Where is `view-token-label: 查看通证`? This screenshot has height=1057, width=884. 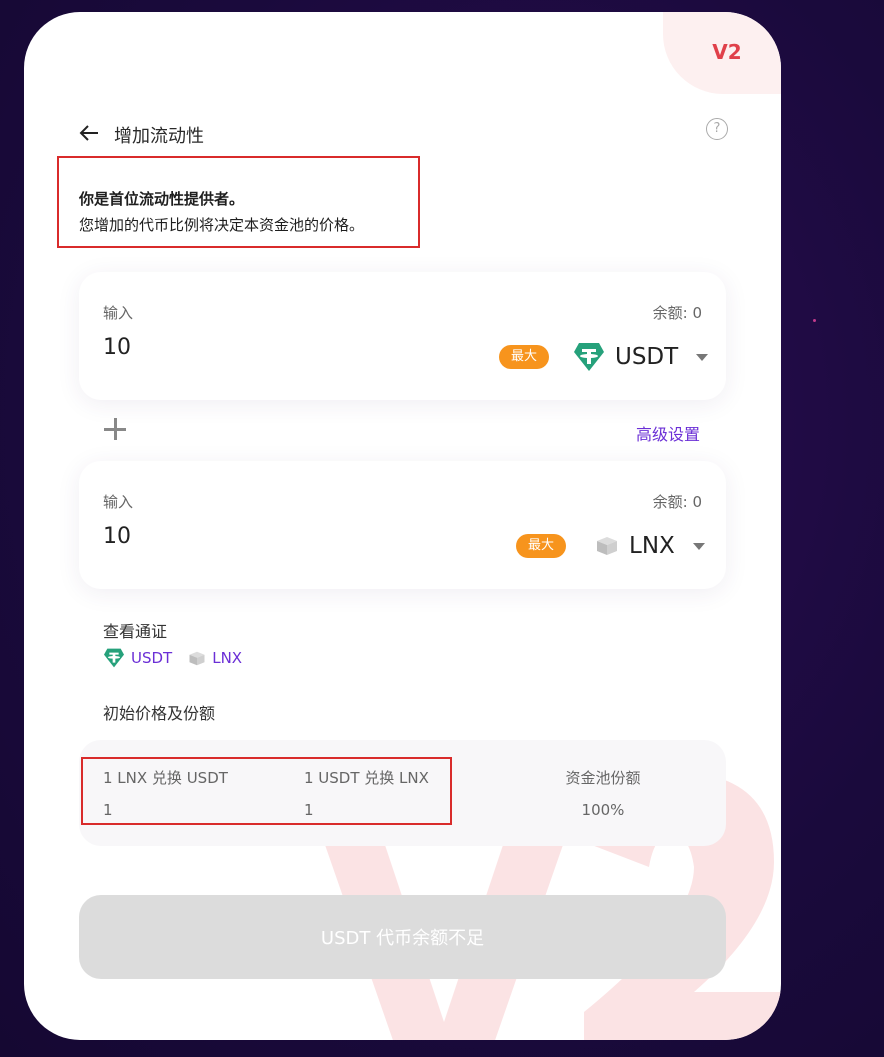 view-token-label: 查看通证 is located at coordinates (135, 631).